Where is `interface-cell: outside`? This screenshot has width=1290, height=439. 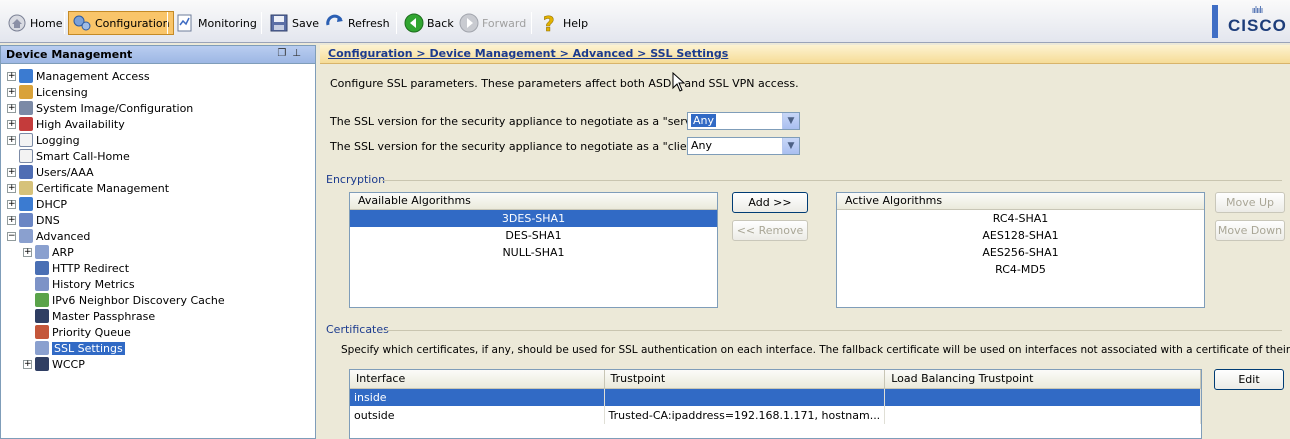 interface-cell: outside is located at coordinates (477, 415).